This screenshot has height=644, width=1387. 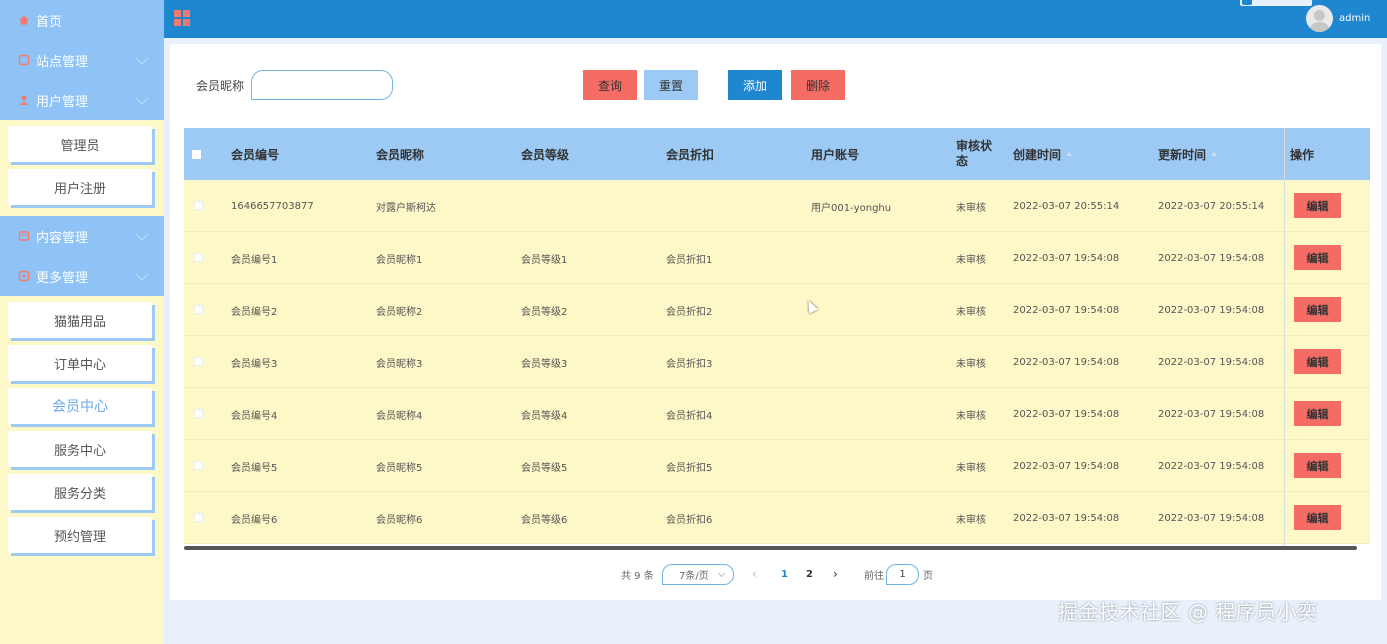 What do you see at coordinates (1284, 339) in the screenshot?
I see `column-divider` at bounding box center [1284, 339].